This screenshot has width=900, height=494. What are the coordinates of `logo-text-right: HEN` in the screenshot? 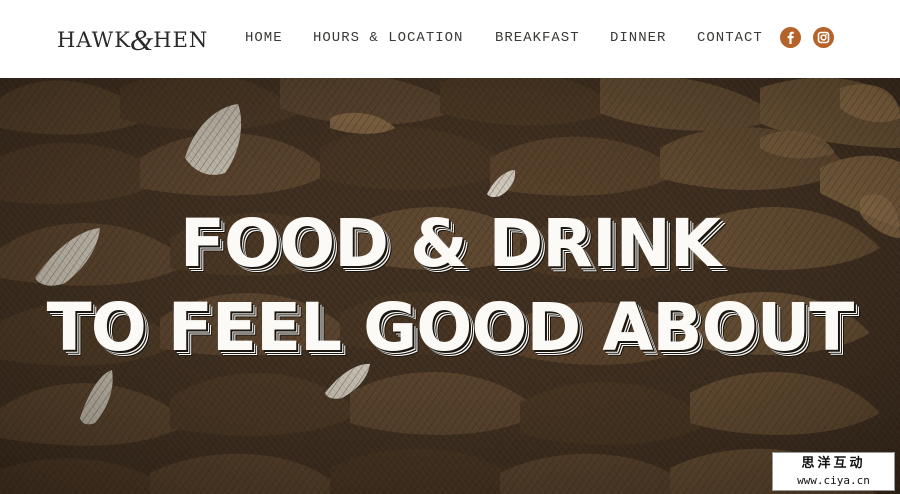 It's located at (181, 40).